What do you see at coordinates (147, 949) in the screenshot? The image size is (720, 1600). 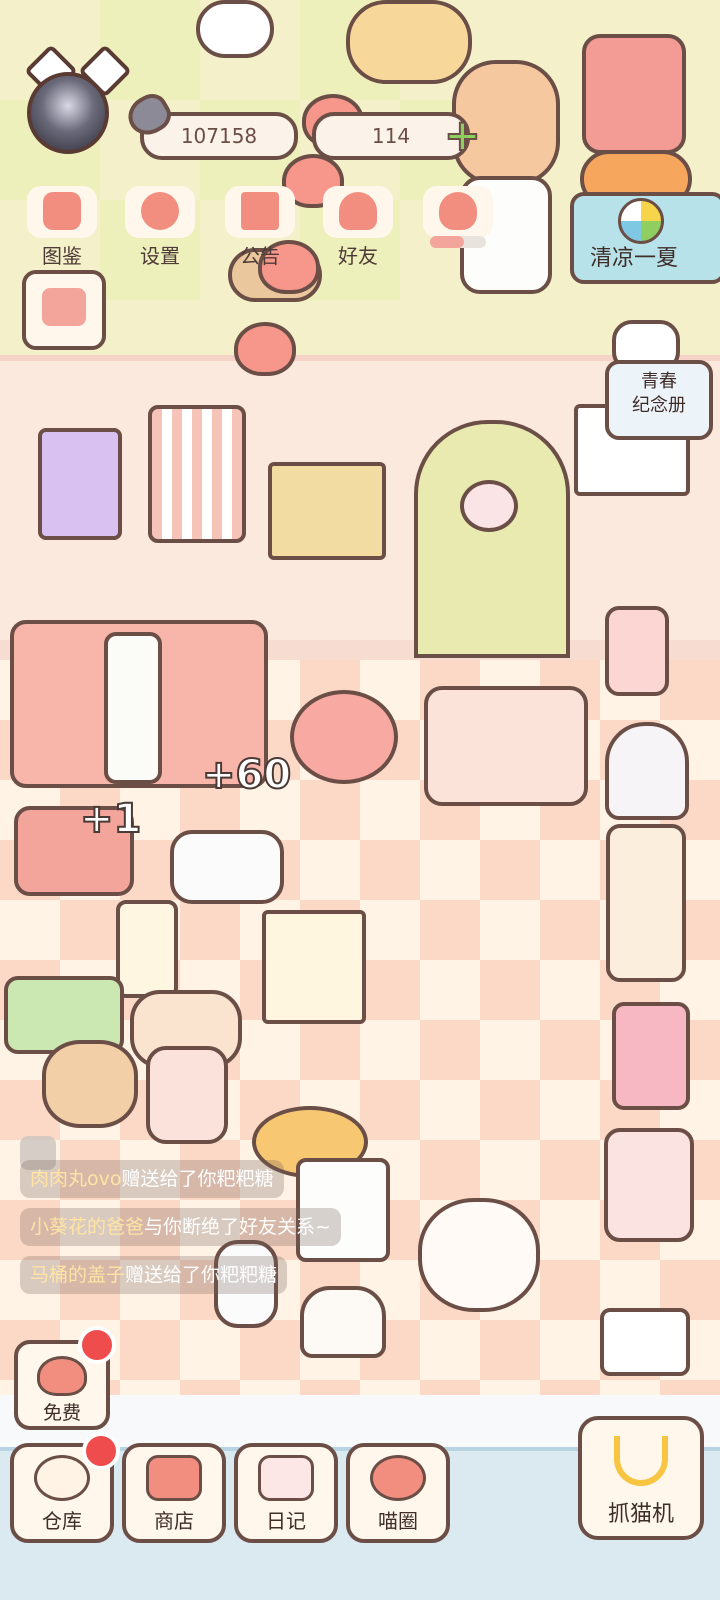 I see `candle` at bounding box center [147, 949].